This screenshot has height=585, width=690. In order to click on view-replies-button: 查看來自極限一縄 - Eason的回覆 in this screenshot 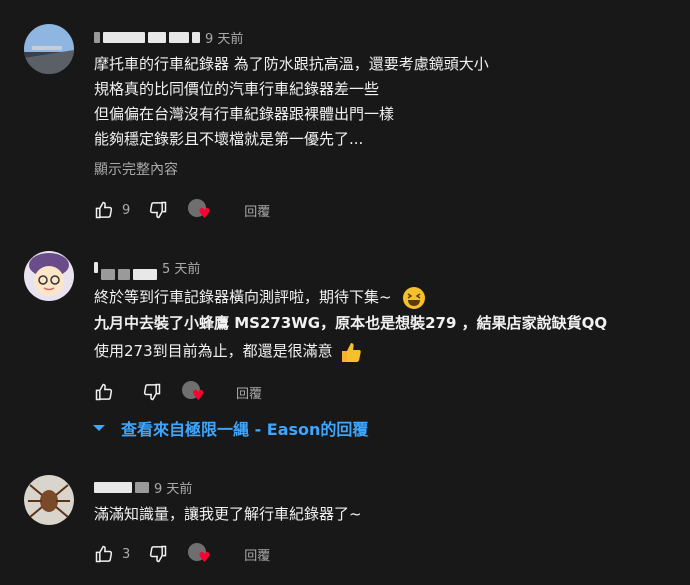, I will do `click(230, 428)`.